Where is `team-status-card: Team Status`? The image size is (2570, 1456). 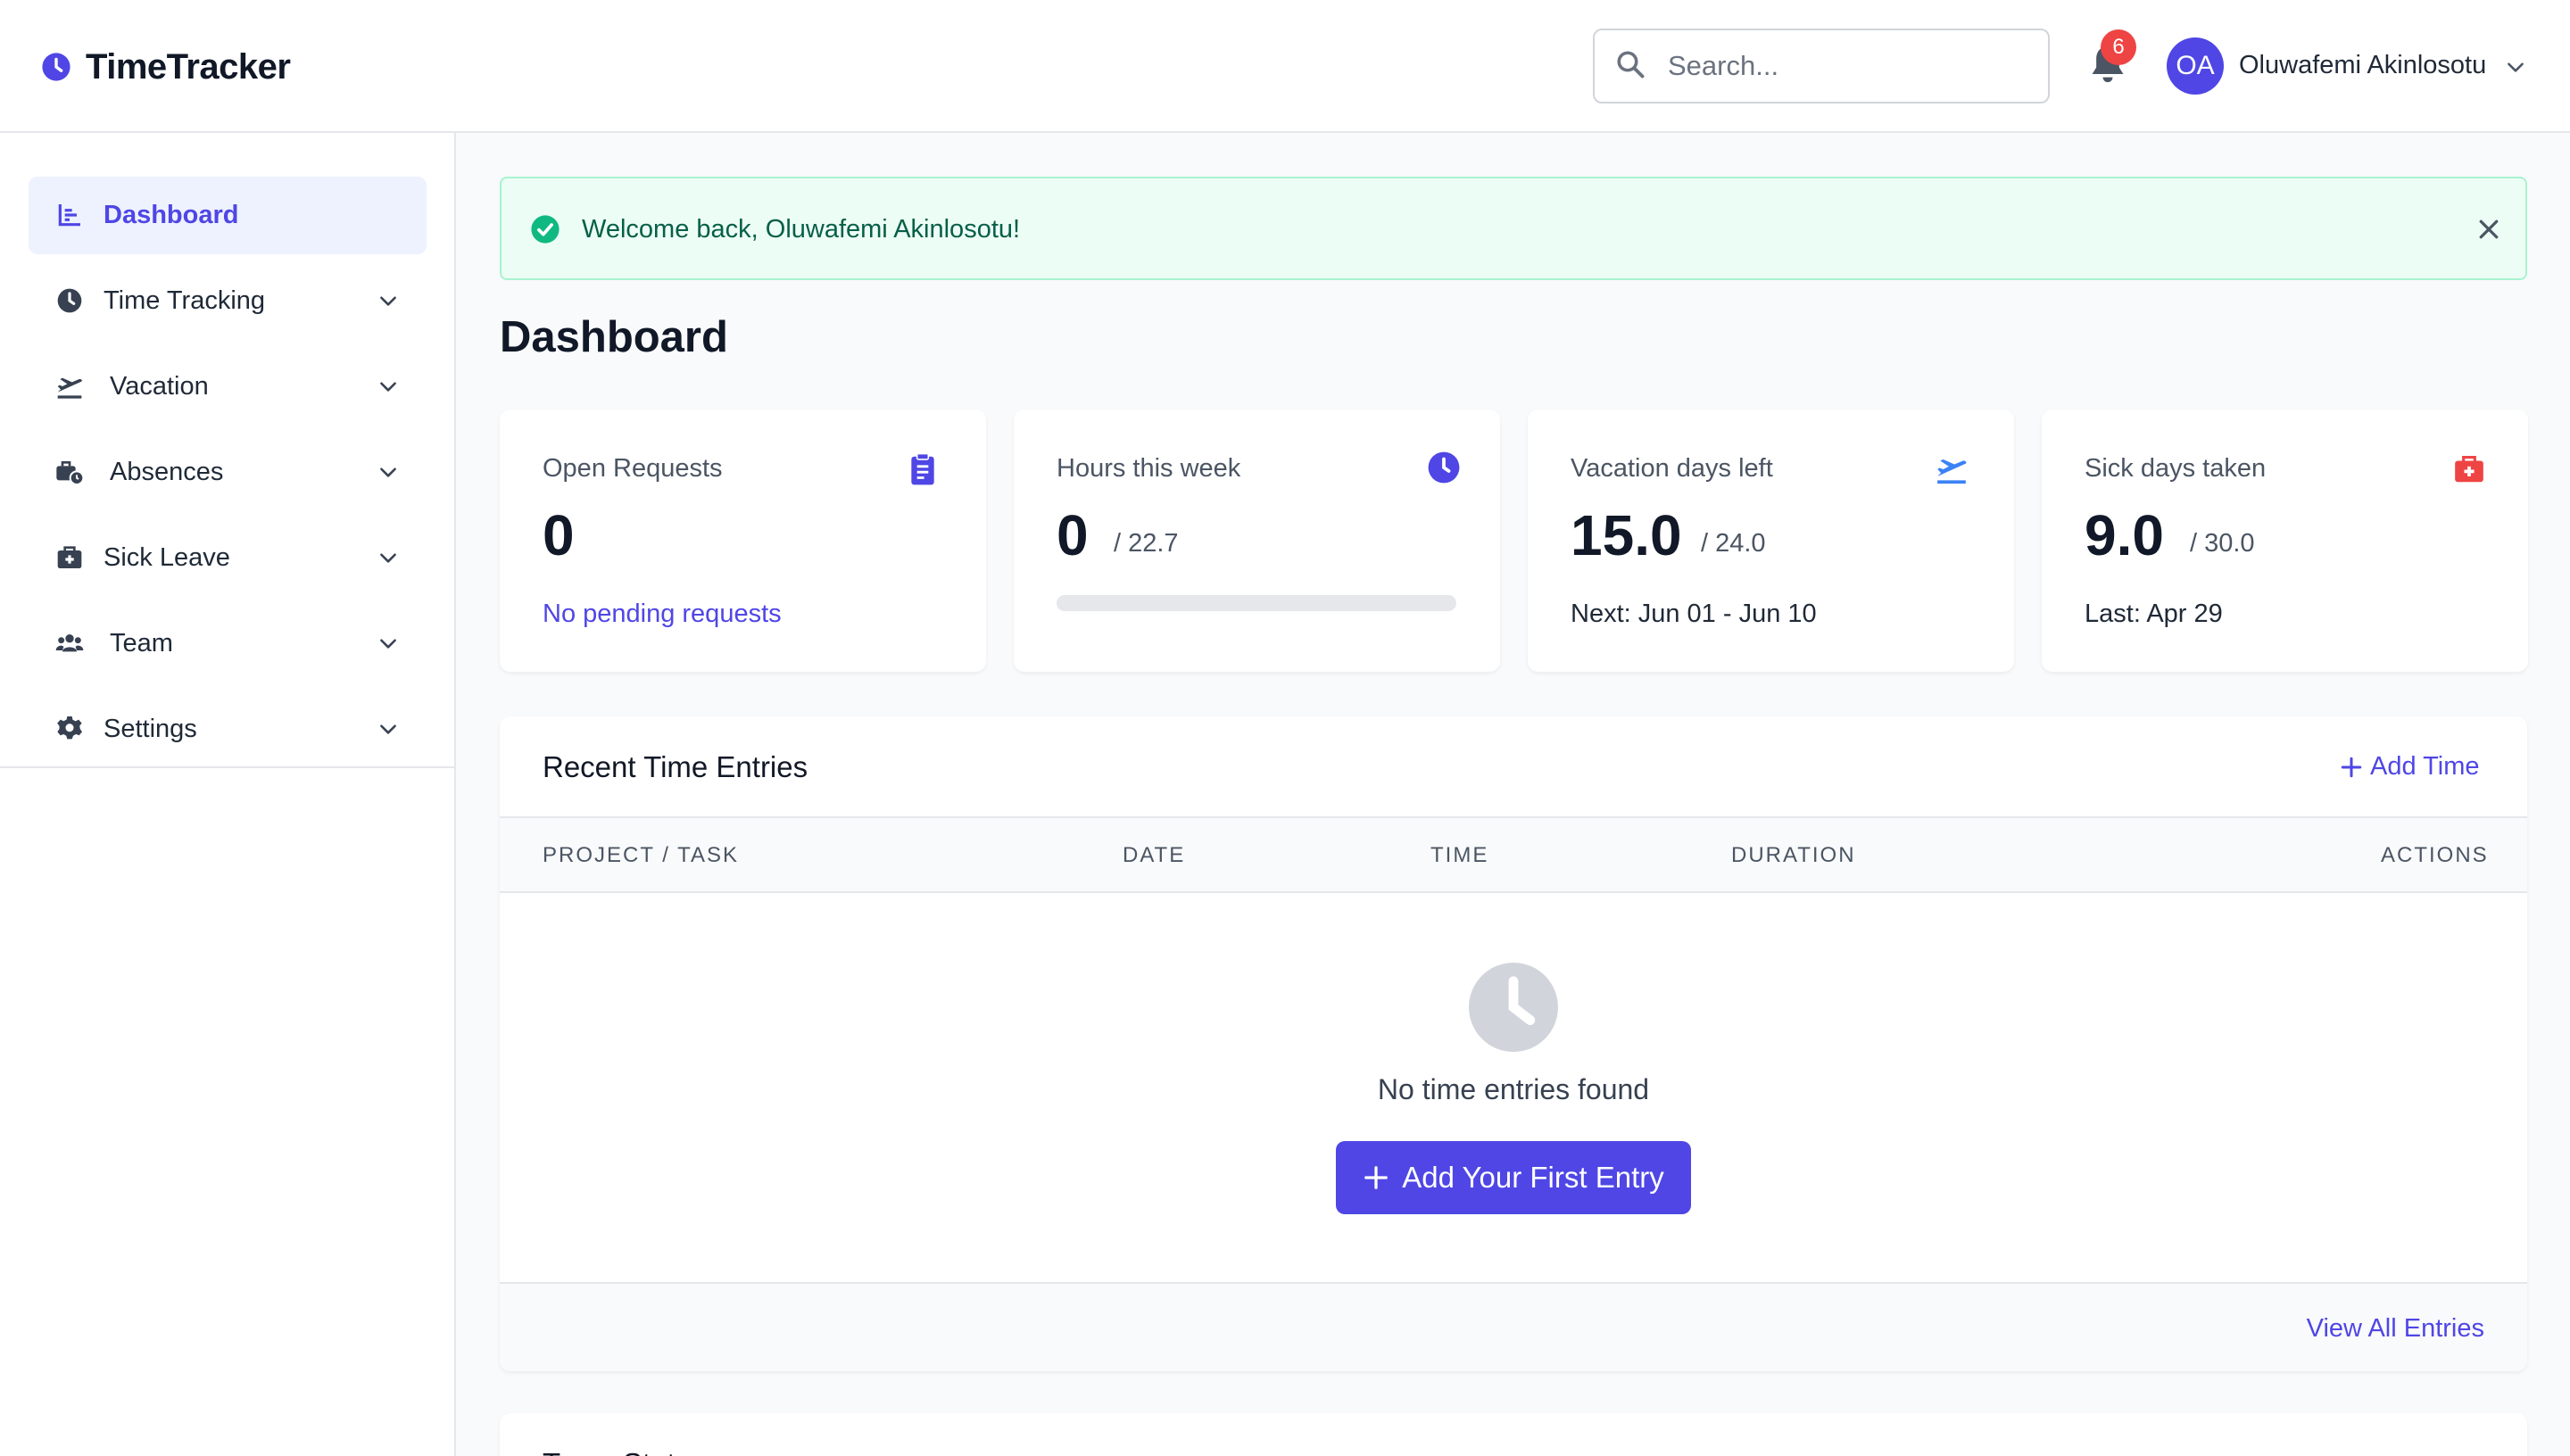
team-status-card: Team Status is located at coordinates (1514, 1435).